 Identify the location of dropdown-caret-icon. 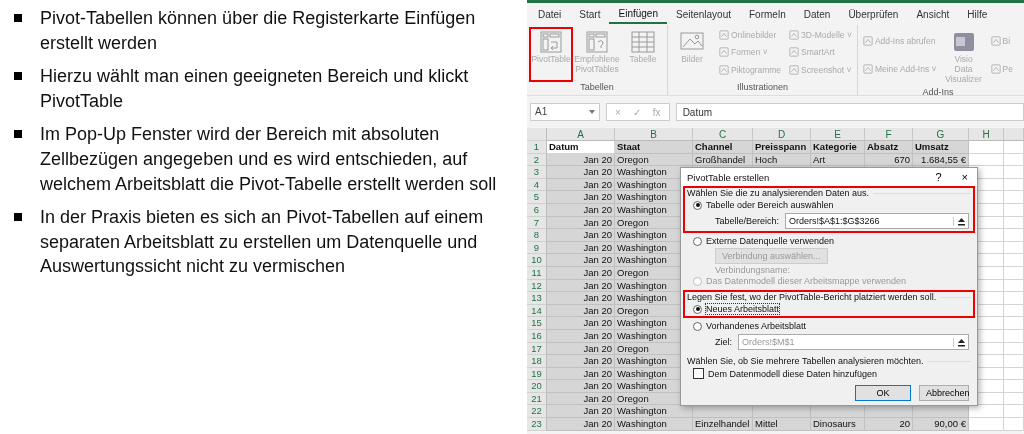
(592, 112).